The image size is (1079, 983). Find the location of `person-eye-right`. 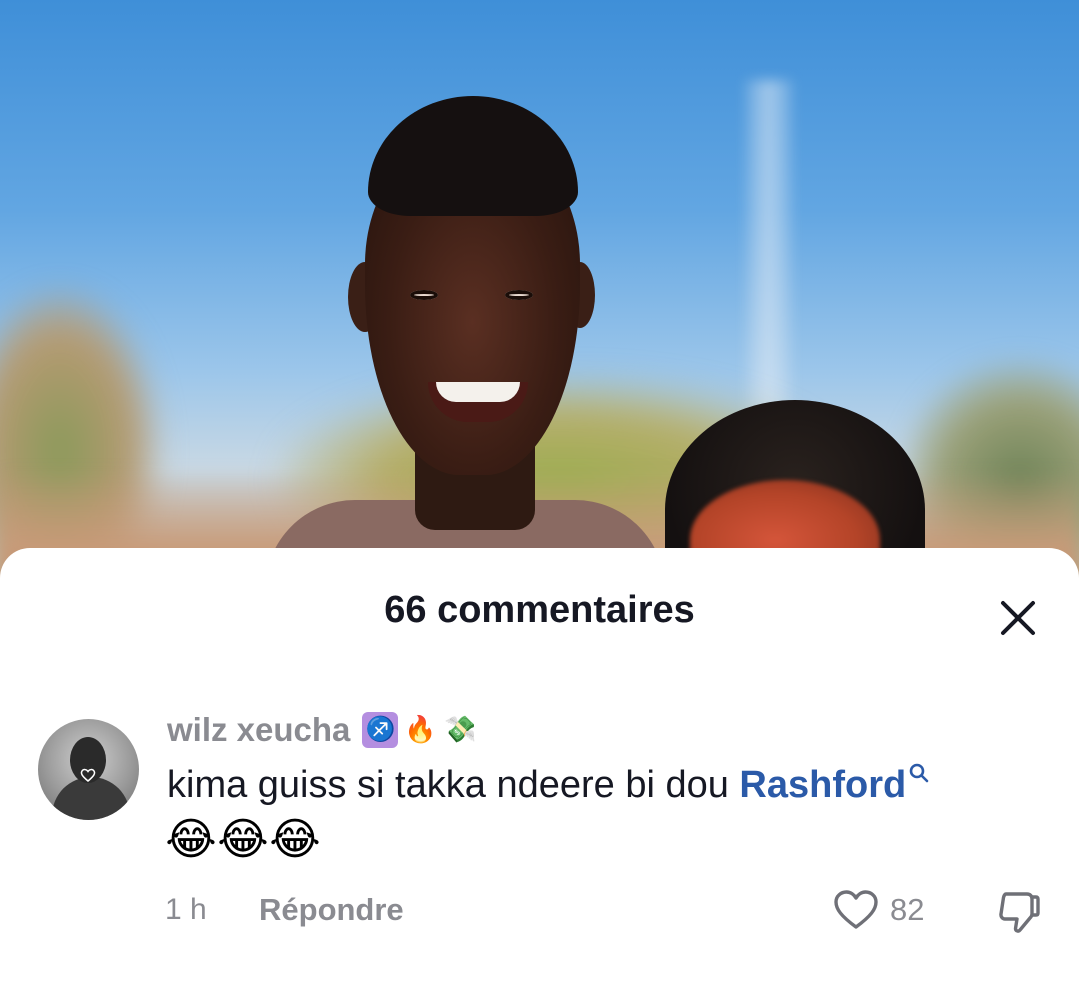

person-eye-right is located at coordinates (519, 295).